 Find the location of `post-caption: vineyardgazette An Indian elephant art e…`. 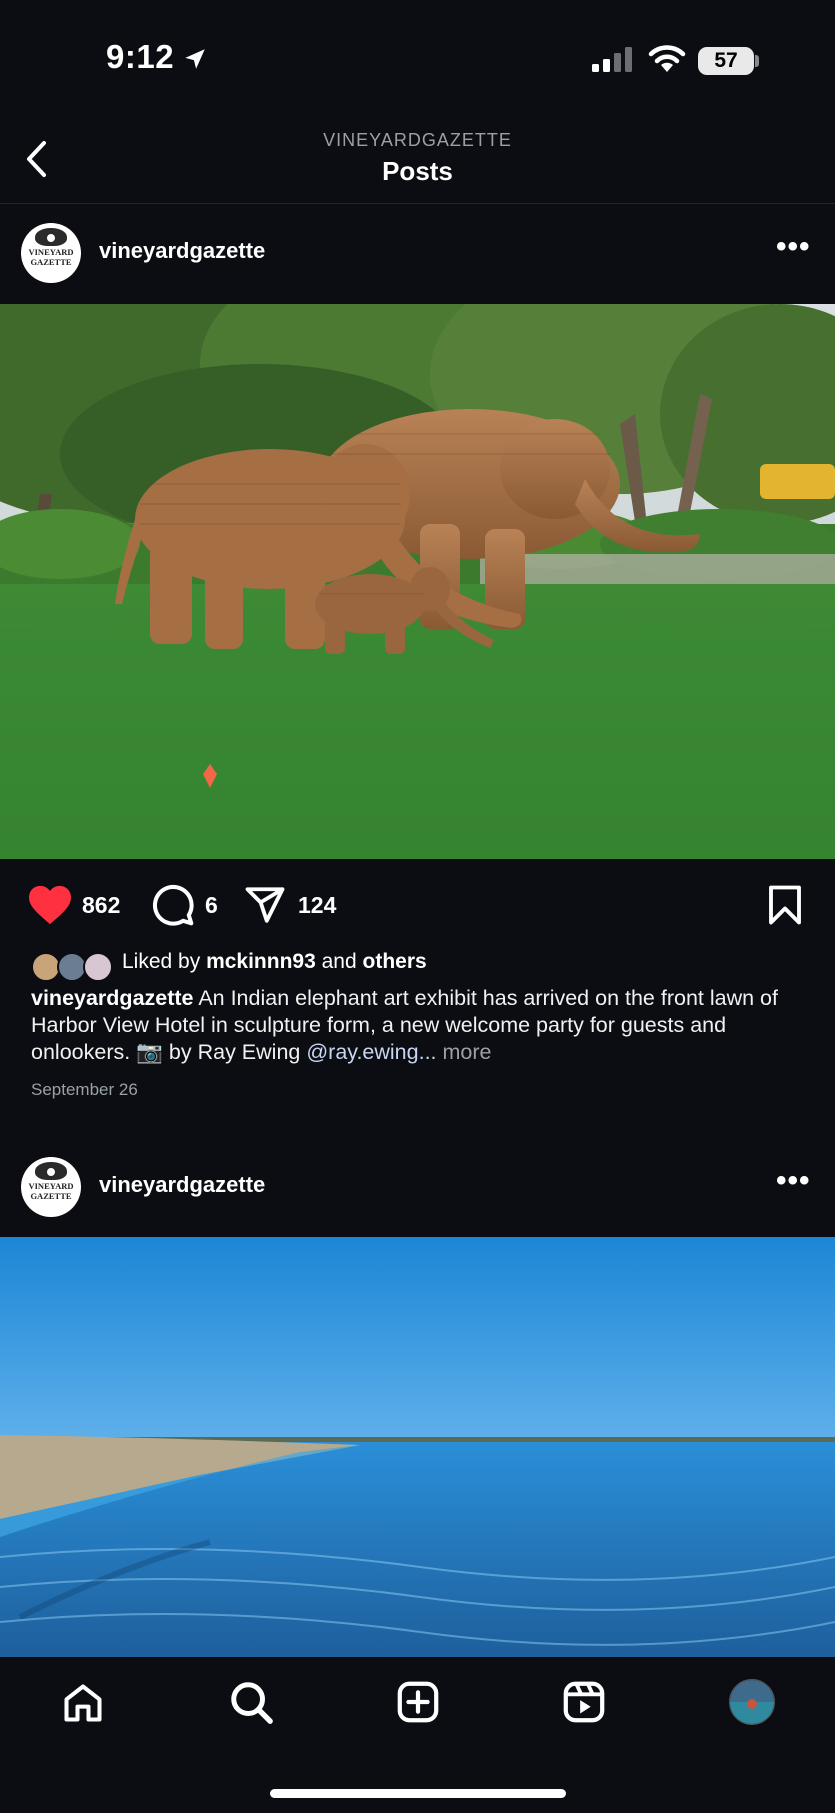

post-caption: vineyardgazette An Indian elephant art e… is located at coordinates (421, 1025).